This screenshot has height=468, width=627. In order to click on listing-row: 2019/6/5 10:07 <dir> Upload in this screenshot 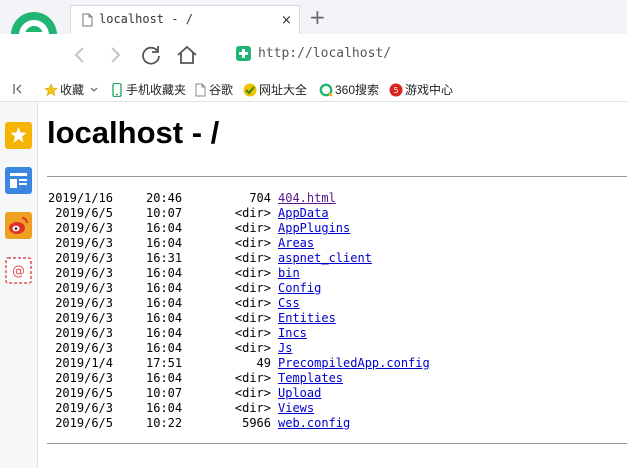, I will do `click(334, 393)`.